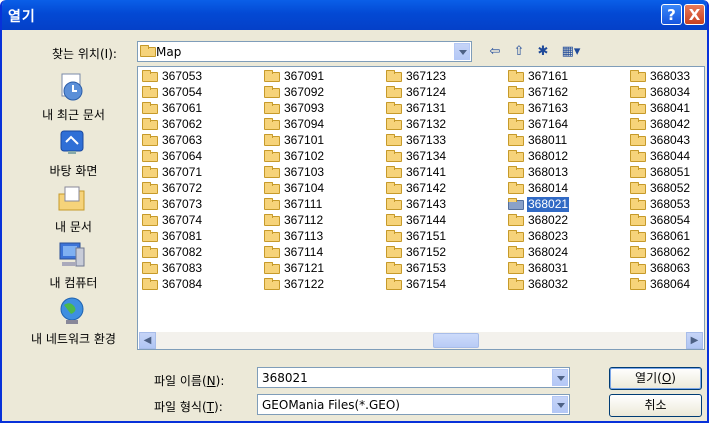  What do you see at coordinates (443, 140) in the screenshot?
I see `file-item: 367133` at bounding box center [443, 140].